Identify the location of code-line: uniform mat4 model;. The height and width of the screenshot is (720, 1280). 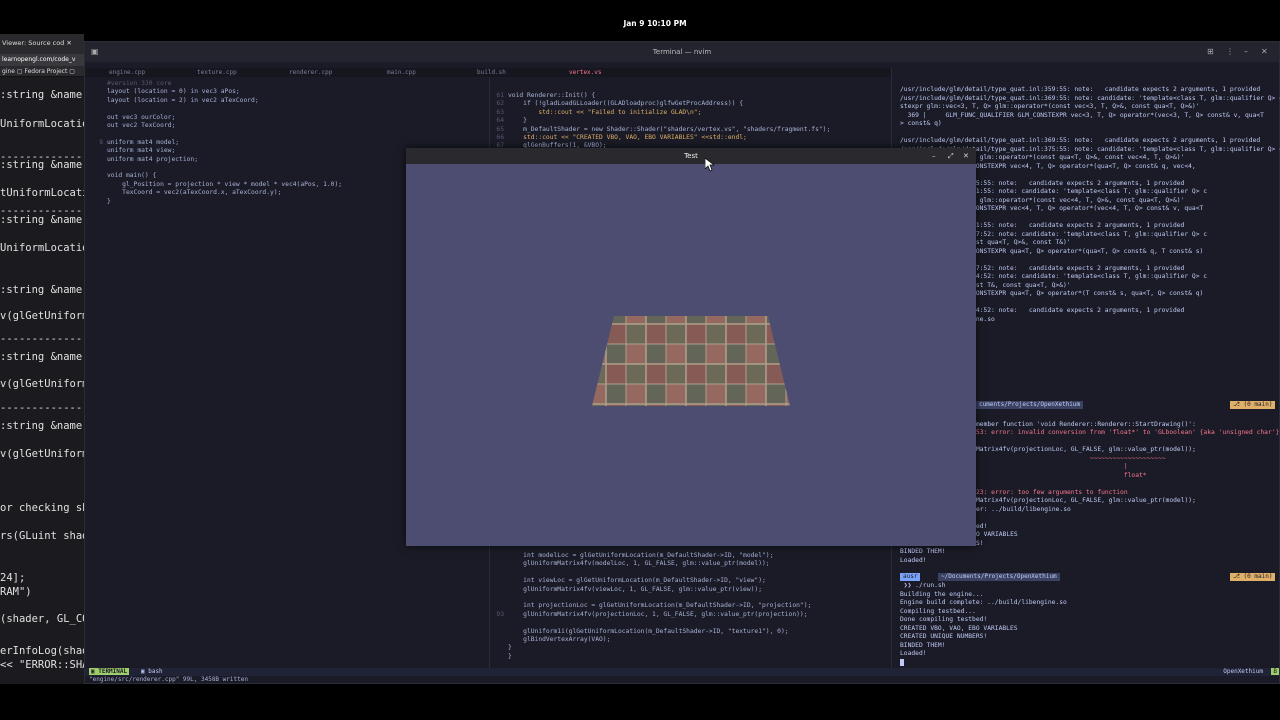
(143, 142).